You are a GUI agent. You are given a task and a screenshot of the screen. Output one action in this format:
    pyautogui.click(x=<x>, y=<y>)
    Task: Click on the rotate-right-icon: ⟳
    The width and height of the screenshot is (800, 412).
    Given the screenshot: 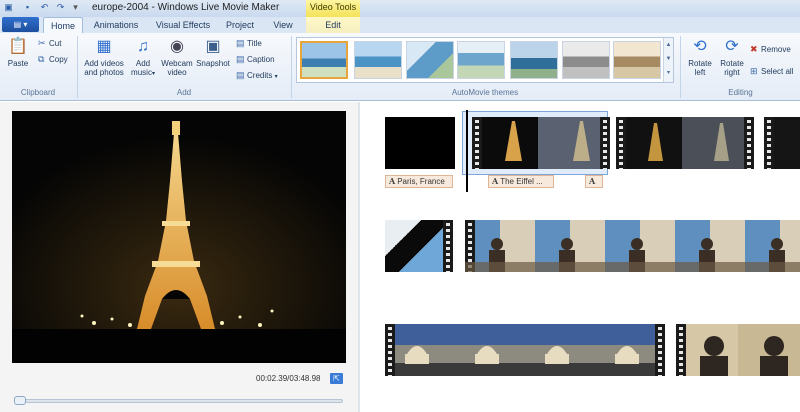 What is the action you would take?
    pyautogui.click(x=732, y=46)
    